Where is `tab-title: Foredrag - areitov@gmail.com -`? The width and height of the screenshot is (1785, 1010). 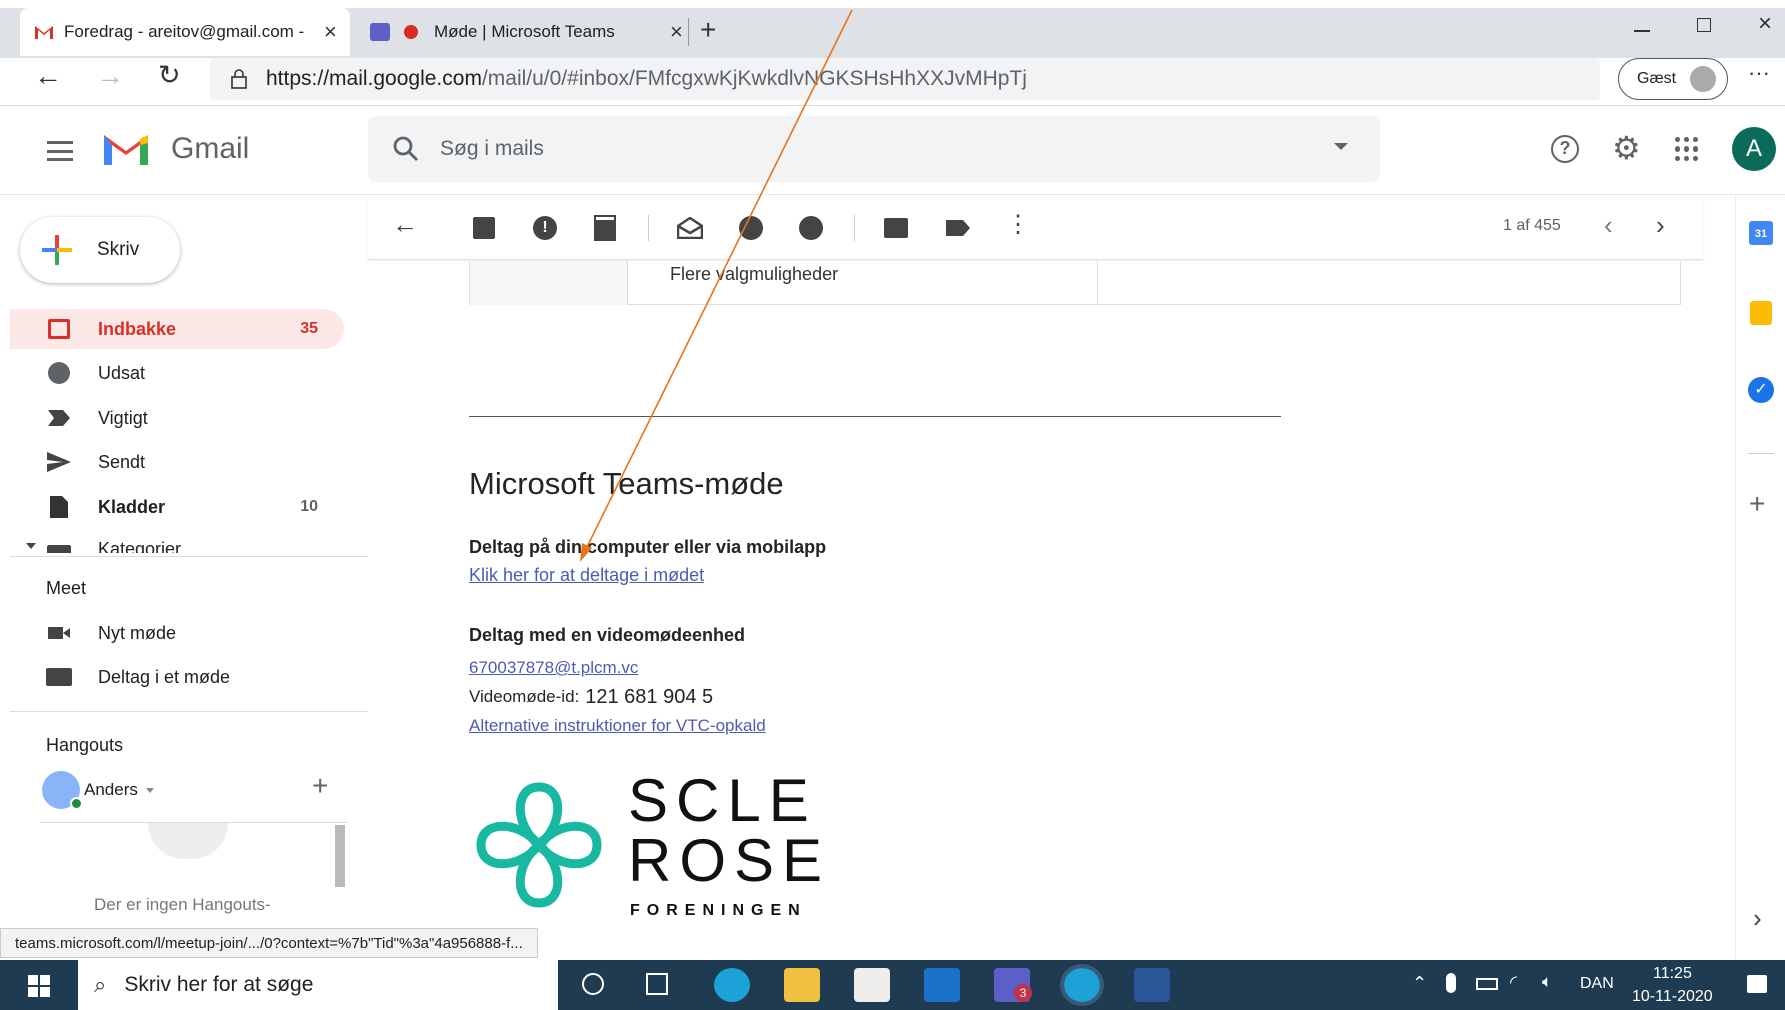
tab-title: Foredrag - areitov@gmail.com - is located at coordinates (184, 31).